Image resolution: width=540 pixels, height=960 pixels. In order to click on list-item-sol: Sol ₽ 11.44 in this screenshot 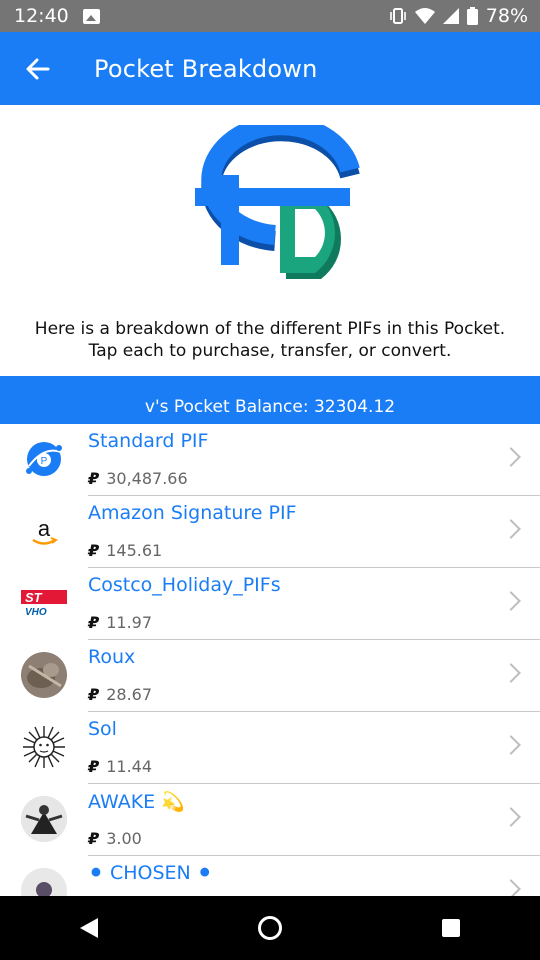, I will do `click(270, 748)`.